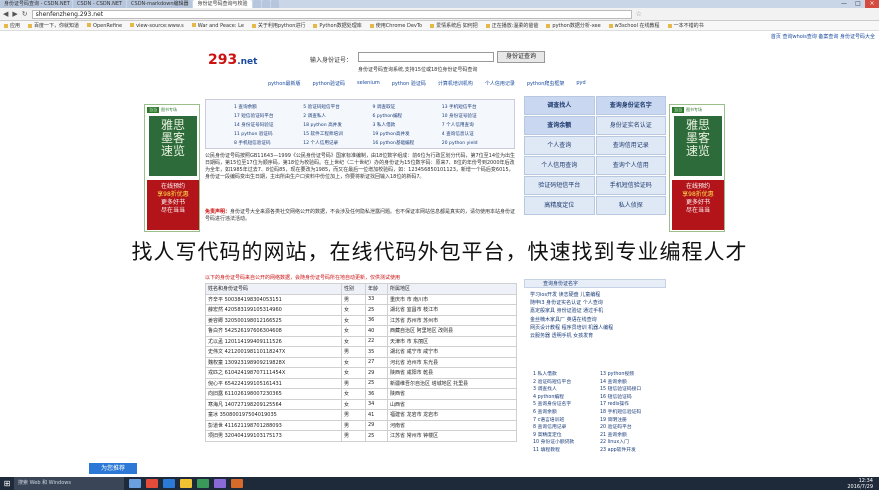 Image resolution: width=879 pixels, height=490 pixels. What do you see at coordinates (559, 165) in the screenshot?
I see `service-button: 个人信用查询` at bounding box center [559, 165].